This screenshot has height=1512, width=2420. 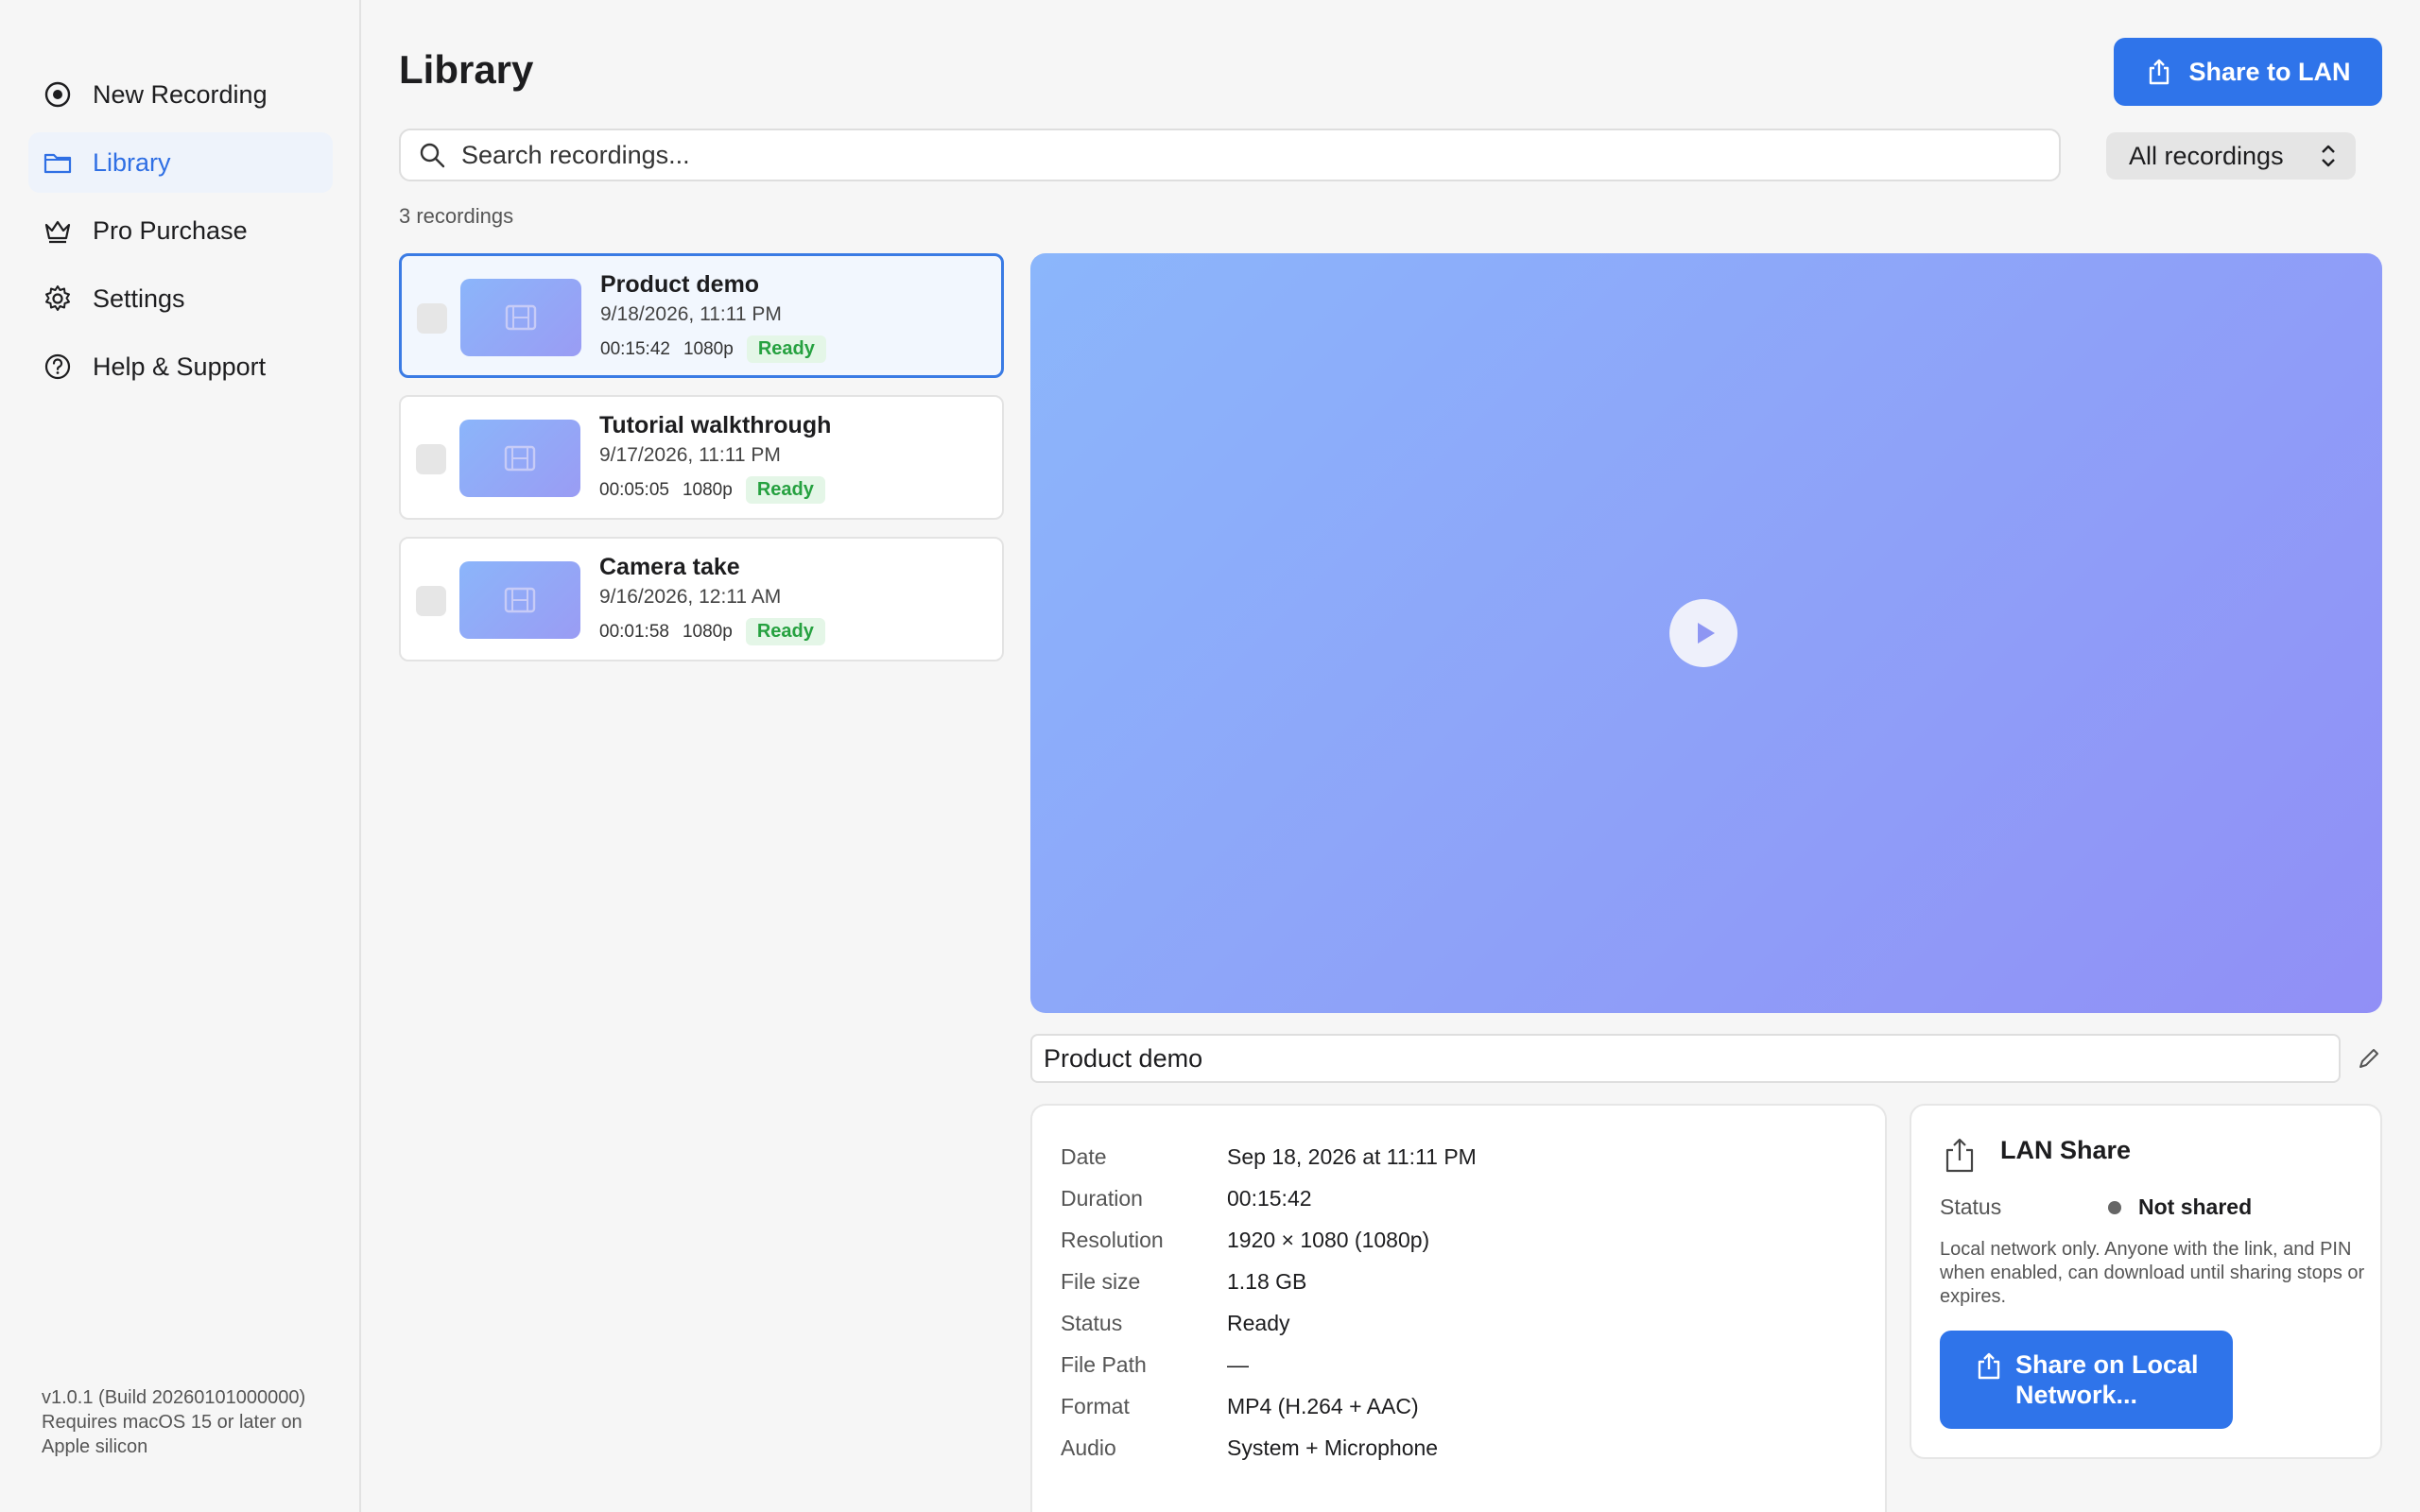 What do you see at coordinates (1238, 1364) in the screenshot?
I see `detail-value: —` at bounding box center [1238, 1364].